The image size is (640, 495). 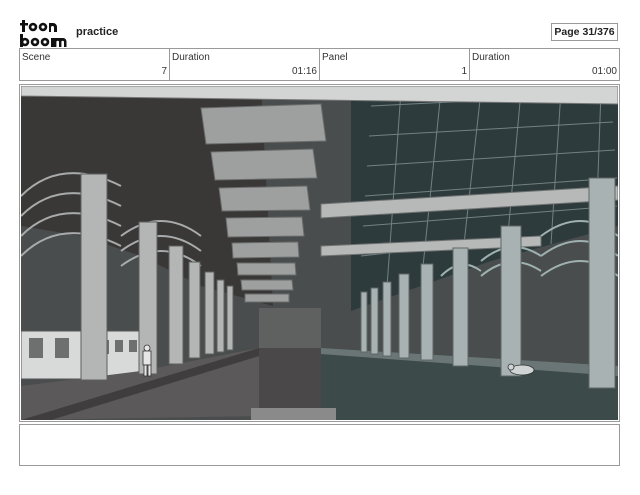 I want to click on scene-duration-cell: Duration 01:16, so click(x=244, y=64).